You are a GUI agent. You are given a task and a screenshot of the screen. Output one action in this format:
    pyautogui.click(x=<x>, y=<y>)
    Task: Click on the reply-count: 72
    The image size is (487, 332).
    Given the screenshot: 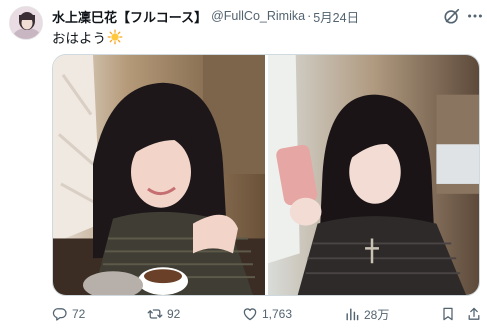 What is the action you would take?
    pyautogui.click(x=79, y=314)
    